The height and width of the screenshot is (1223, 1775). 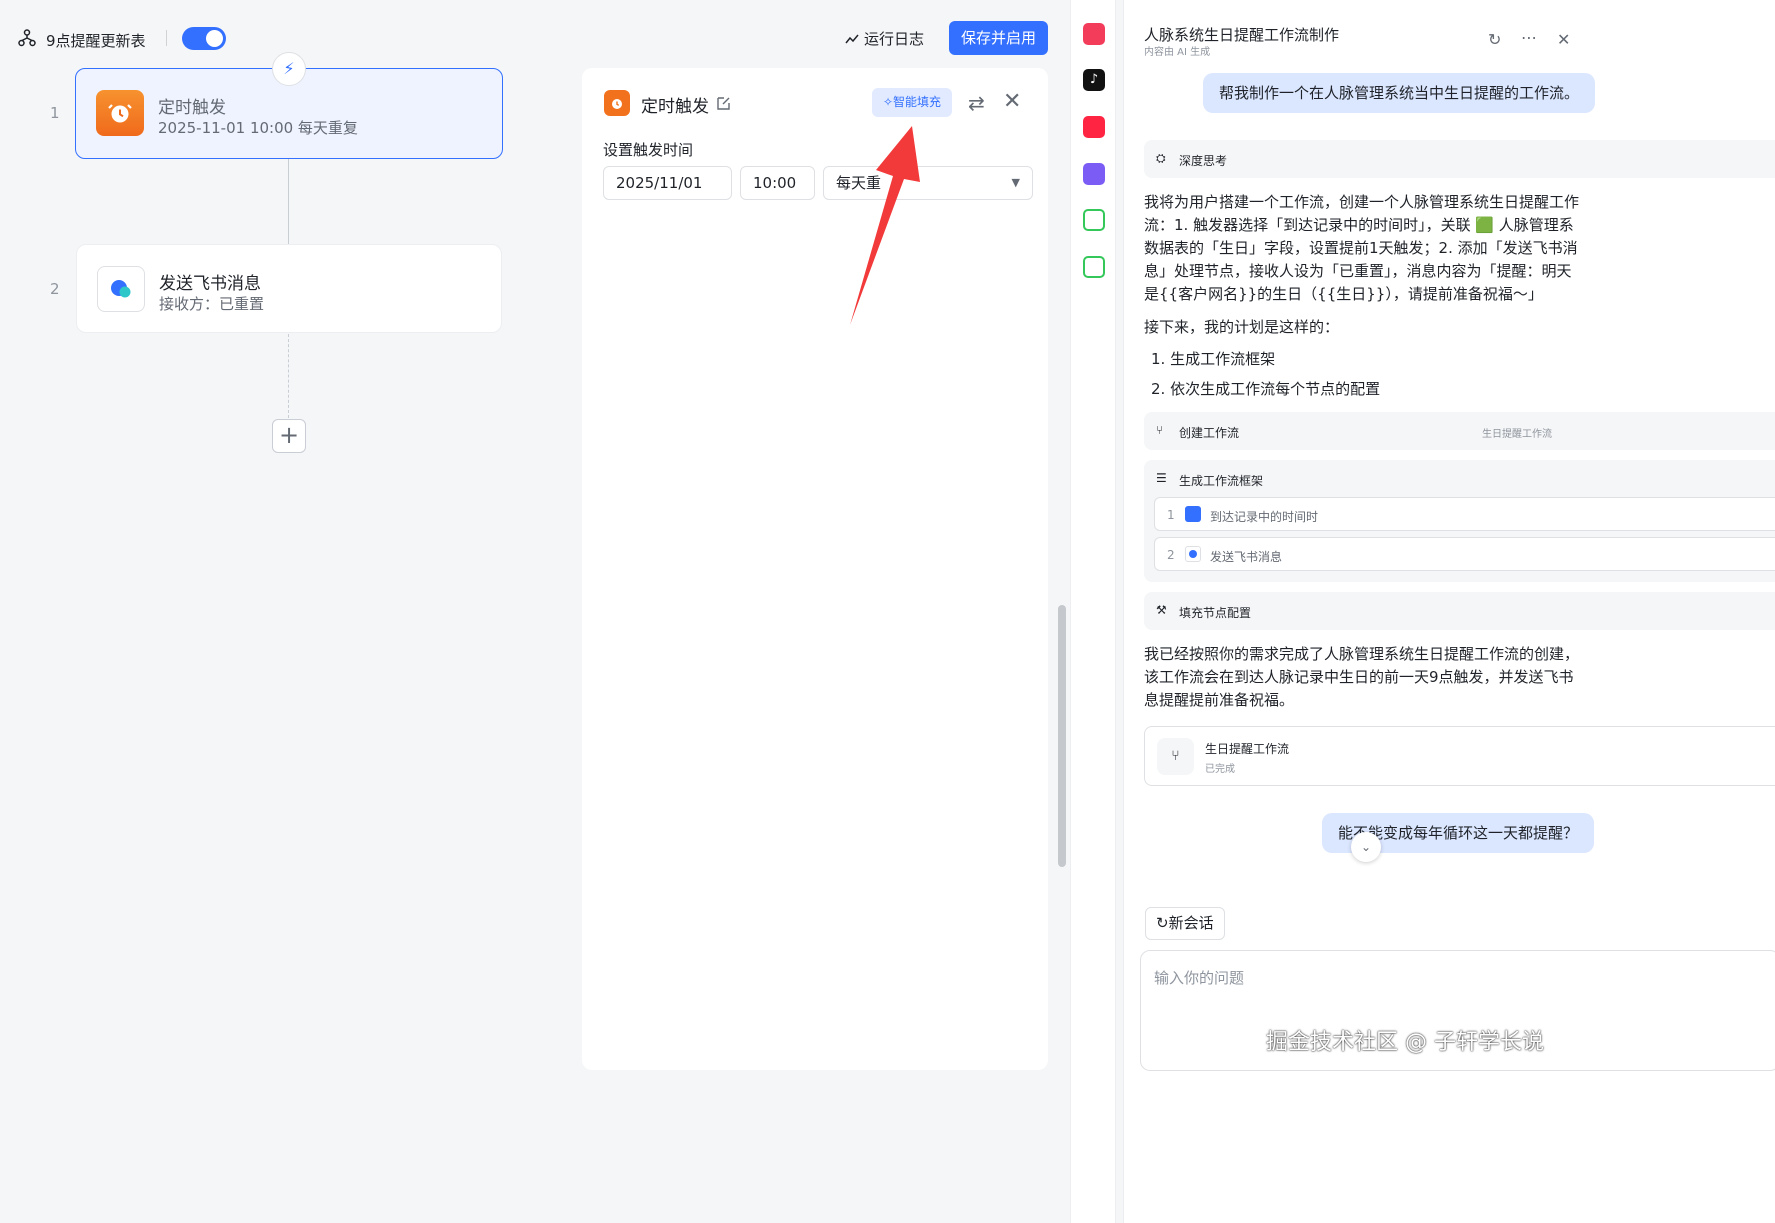 What do you see at coordinates (166, 38) in the screenshot?
I see `divider` at bounding box center [166, 38].